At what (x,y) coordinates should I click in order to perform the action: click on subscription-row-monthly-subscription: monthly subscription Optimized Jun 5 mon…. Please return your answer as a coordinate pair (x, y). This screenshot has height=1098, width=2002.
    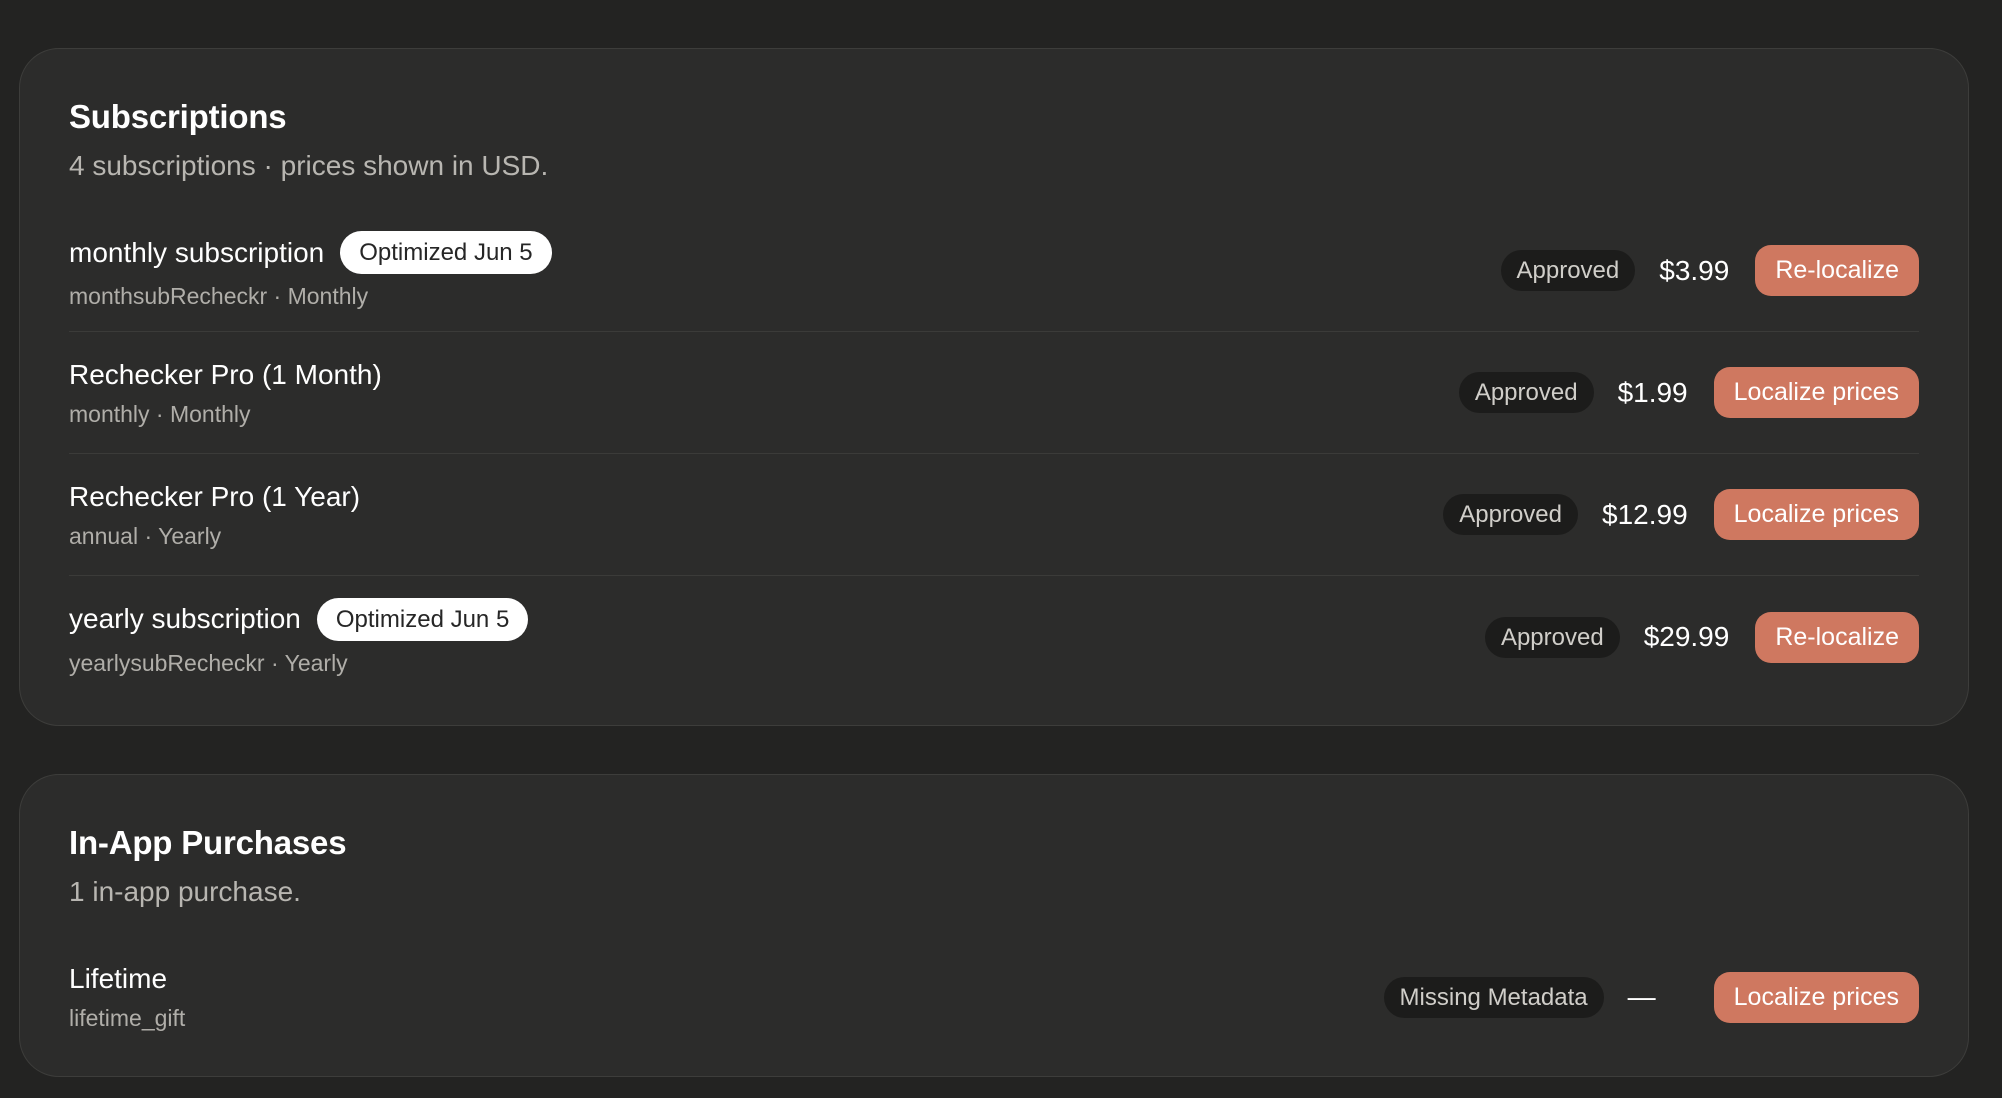
    Looking at the image, I should click on (994, 271).